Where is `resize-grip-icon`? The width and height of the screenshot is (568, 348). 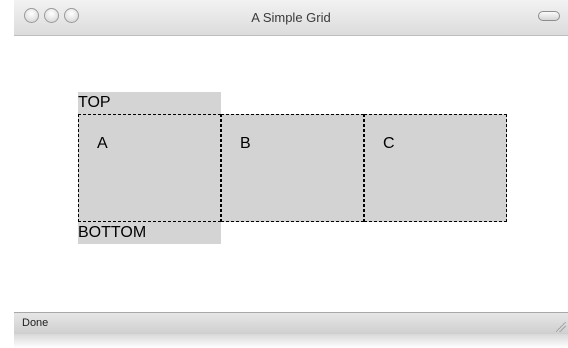
resize-grip-icon is located at coordinates (561, 327).